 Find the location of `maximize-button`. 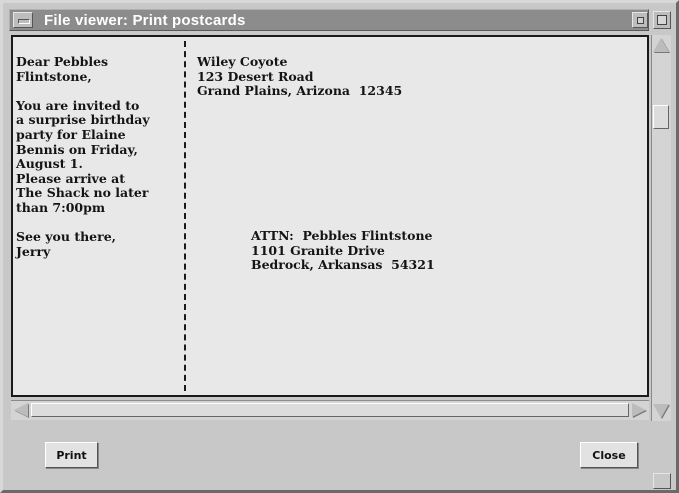

maximize-button is located at coordinates (662, 20).